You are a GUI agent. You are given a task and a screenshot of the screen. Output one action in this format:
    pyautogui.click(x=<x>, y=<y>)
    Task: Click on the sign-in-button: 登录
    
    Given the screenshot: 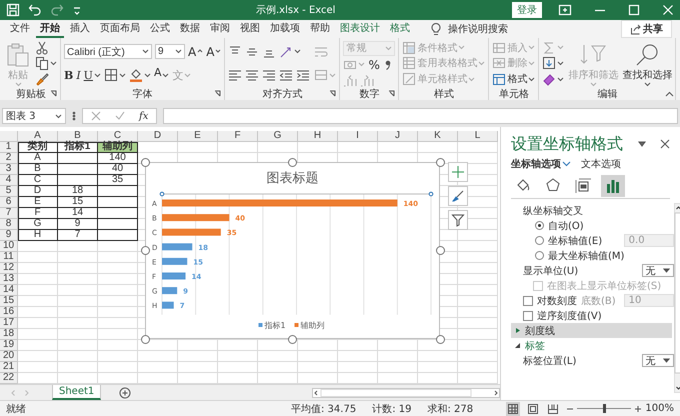 What is the action you would take?
    pyautogui.click(x=527, y=10)
    